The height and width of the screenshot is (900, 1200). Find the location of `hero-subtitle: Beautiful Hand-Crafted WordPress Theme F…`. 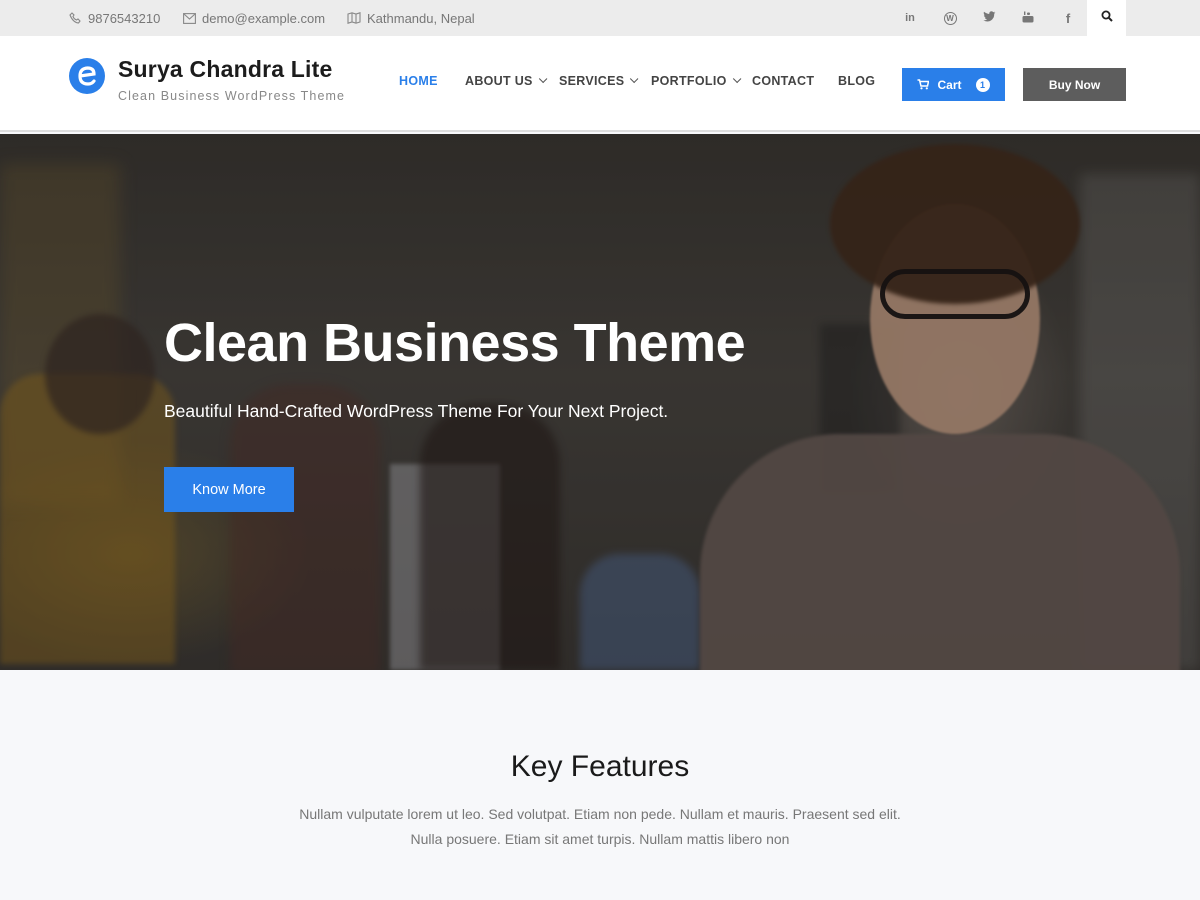

hero-subtitle: Beautiful Hand-Crafted WordPress Theme F… is located at coordinates (416, 411).